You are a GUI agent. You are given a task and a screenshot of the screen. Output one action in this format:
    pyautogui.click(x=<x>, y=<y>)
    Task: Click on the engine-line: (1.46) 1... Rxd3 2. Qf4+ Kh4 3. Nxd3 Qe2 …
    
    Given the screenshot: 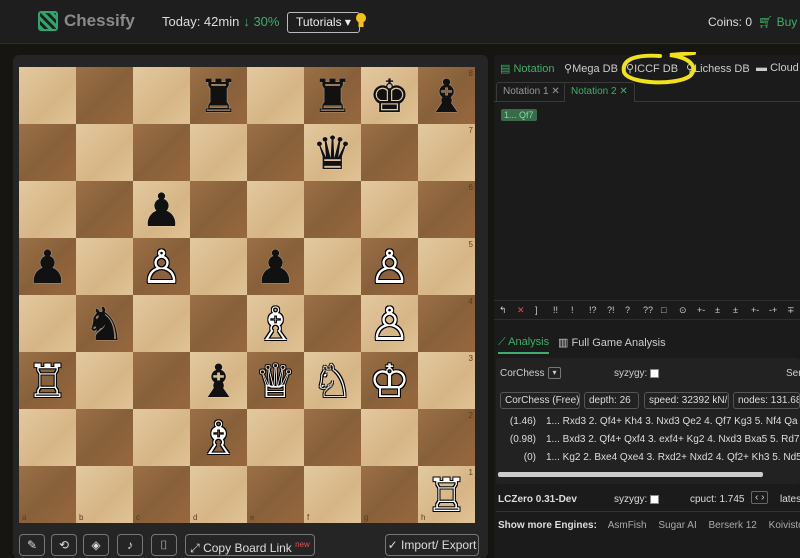 What is the action you would take?
    pyautogui.click(x=649, y=421)
    